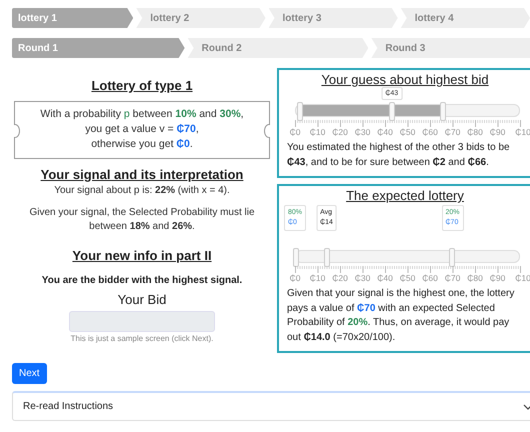 The width and height of the screenshot is (530, 432). What do you see at coordinates (405, 195) in the screenshot?
I see `panel-heading: The expected lottery` at bounding box center [405, 195].